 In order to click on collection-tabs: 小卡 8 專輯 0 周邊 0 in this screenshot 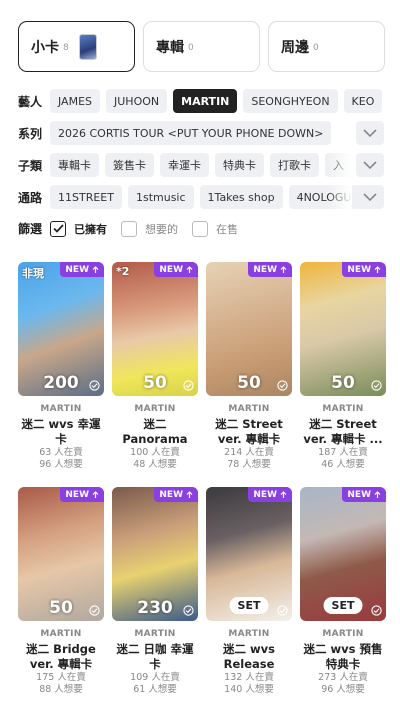, I will do `click(201, 46)`.